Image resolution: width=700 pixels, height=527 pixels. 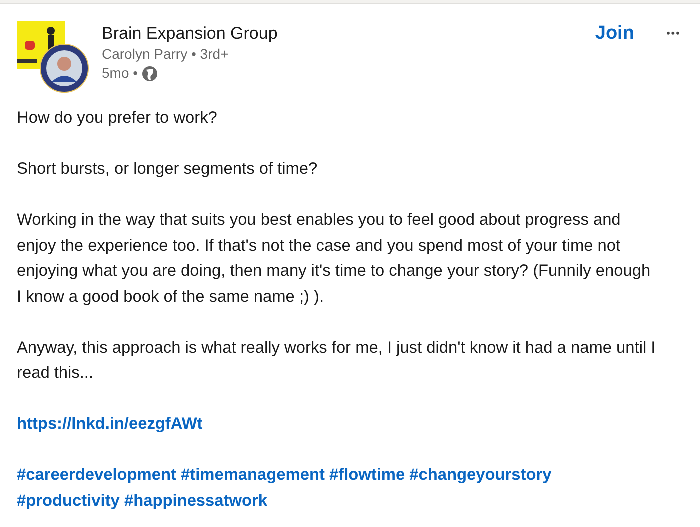 I want to click on author-name: Carolyn Parry • 3rd+, so click(x=165, y=54).